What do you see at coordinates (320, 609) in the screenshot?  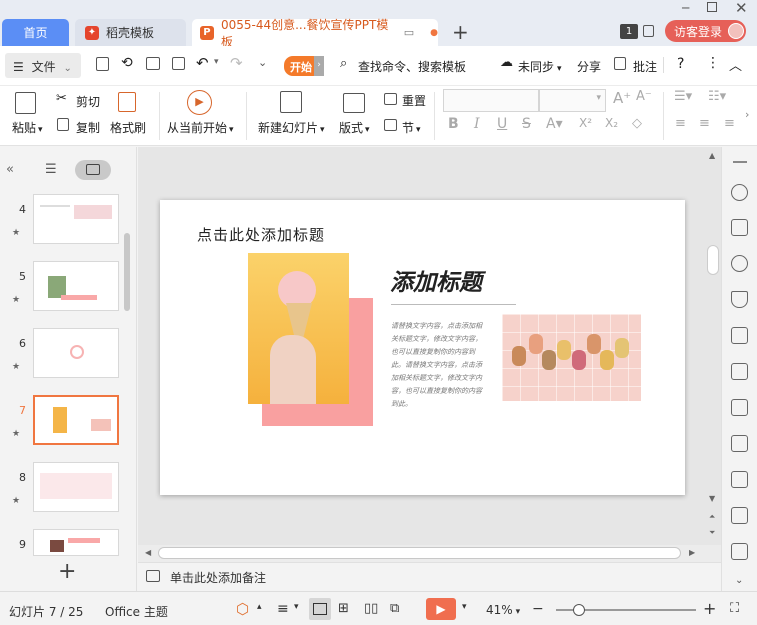 I see `normal-view-button` at bounding box center [320, 609].